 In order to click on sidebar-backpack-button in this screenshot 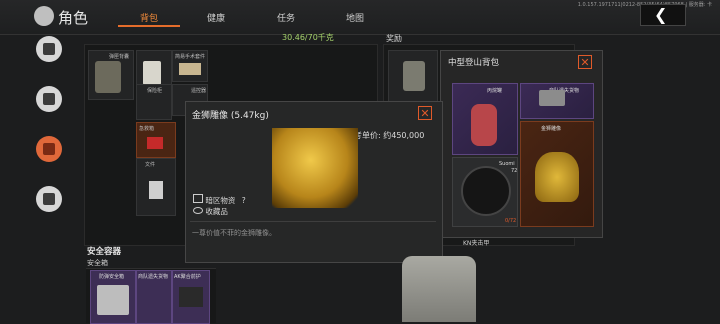, I will do `click(49, 149)`.